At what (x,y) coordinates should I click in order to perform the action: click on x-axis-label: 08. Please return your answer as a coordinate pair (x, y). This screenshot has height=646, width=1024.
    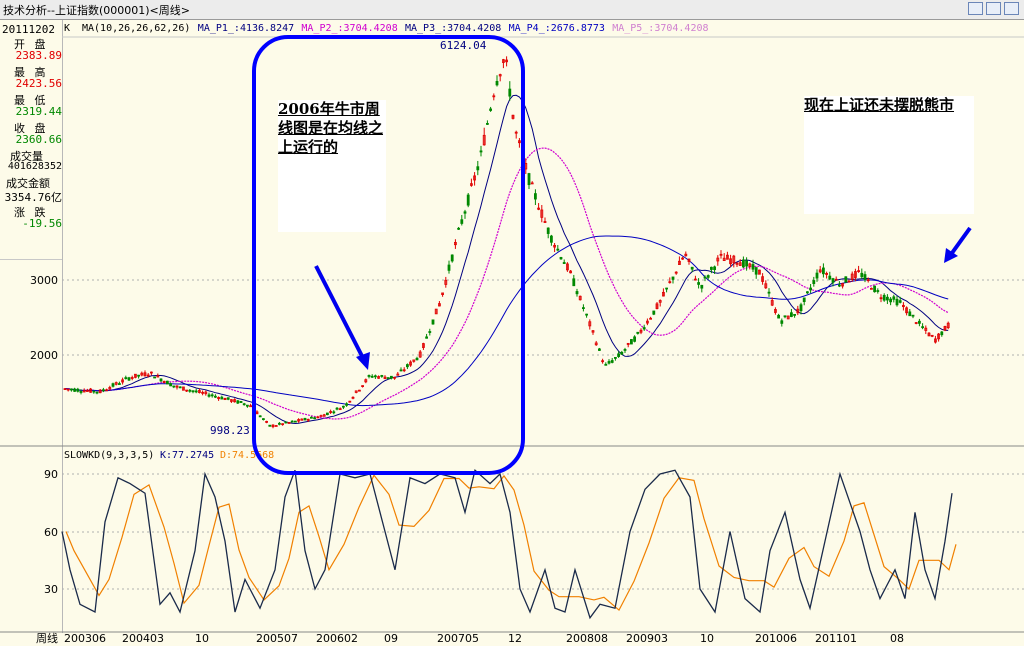
    Looking at the image, I should click on (897, 638).